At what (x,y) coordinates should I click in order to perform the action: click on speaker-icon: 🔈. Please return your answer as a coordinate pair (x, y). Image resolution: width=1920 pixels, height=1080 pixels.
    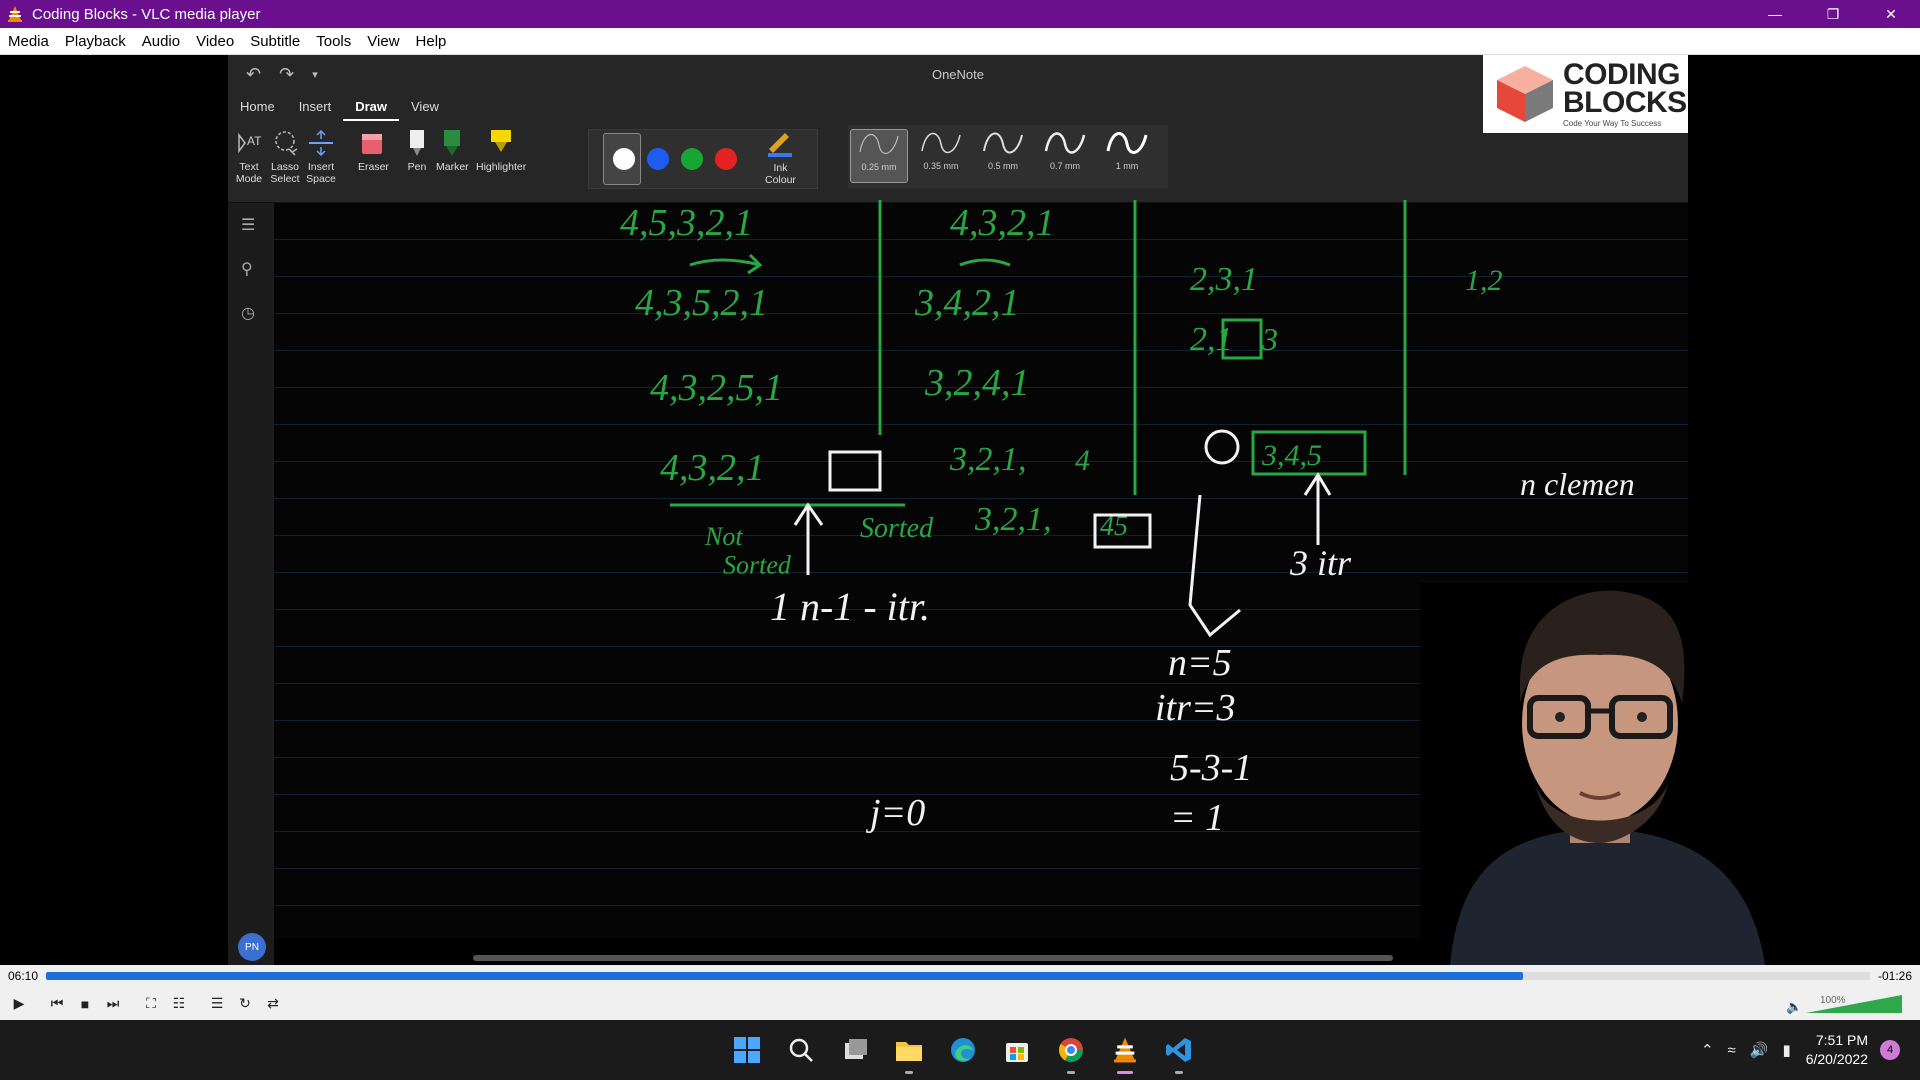
    Looking at the image, I should click on (1794, 1007).